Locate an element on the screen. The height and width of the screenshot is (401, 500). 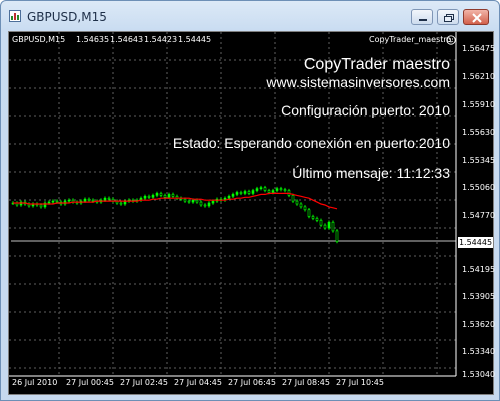
candles-layer is located at coordinates (175, 214).